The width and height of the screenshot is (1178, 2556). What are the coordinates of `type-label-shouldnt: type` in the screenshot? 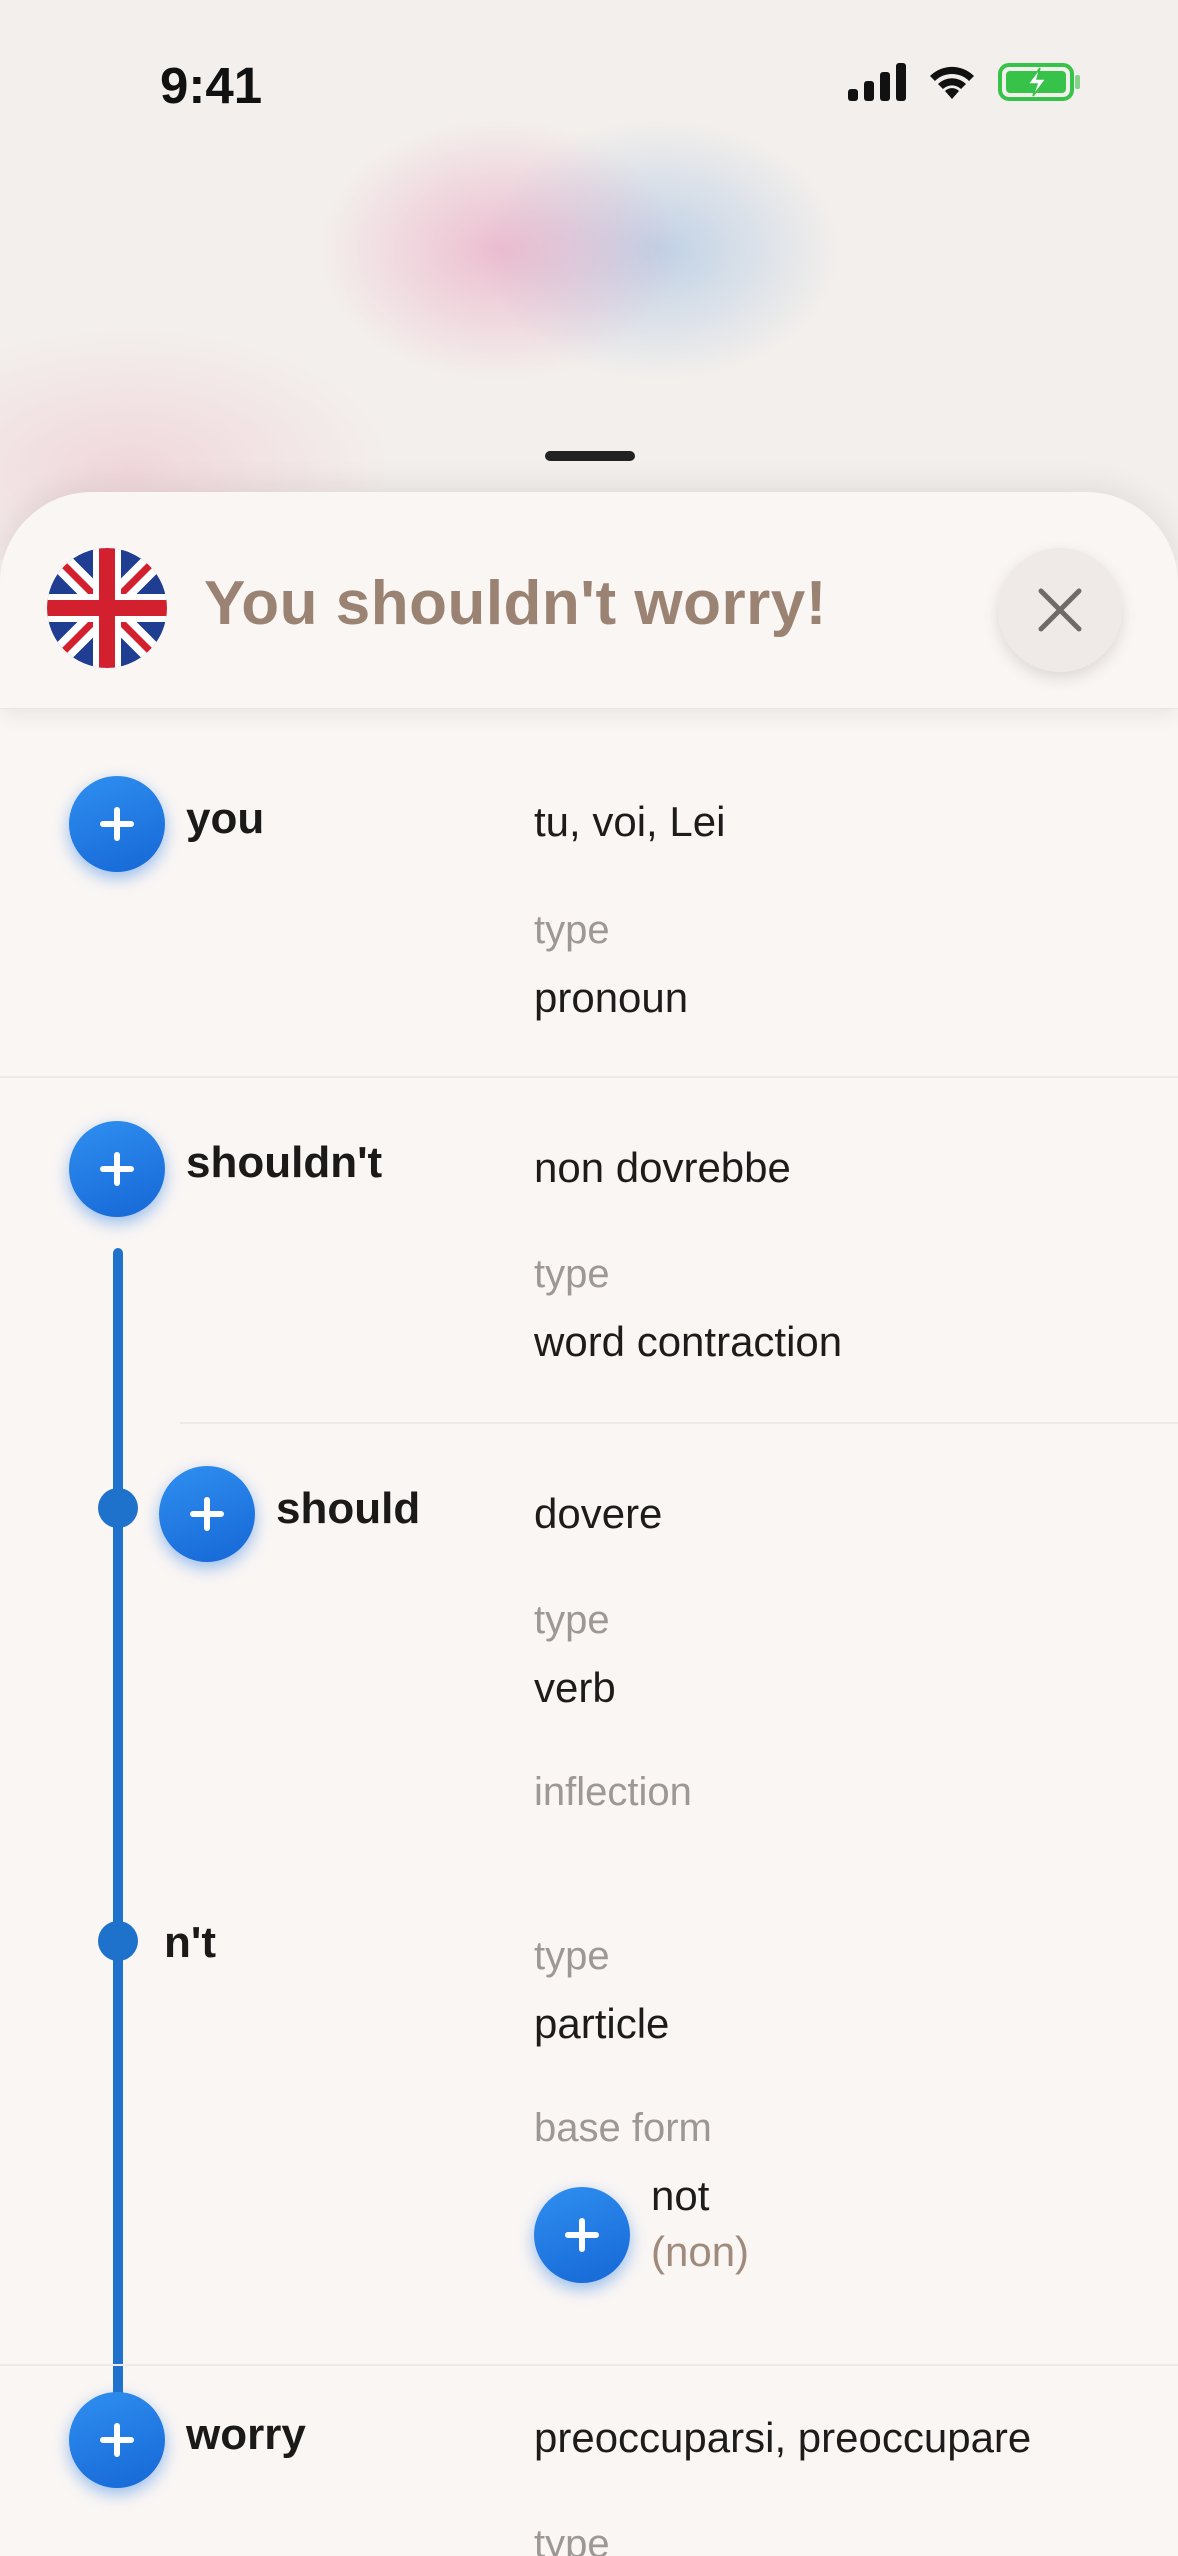 It's located at (572, 1274).